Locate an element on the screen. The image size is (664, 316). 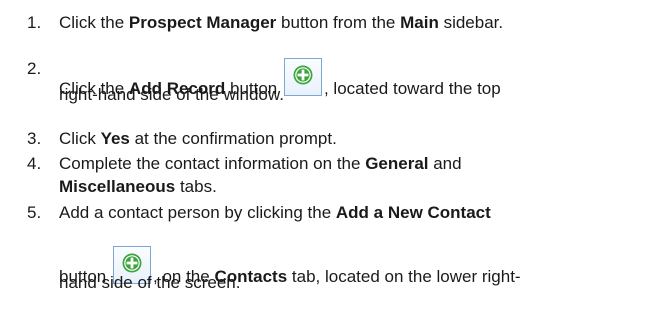
yes-label: Yes is located at coordinates (115, 138).